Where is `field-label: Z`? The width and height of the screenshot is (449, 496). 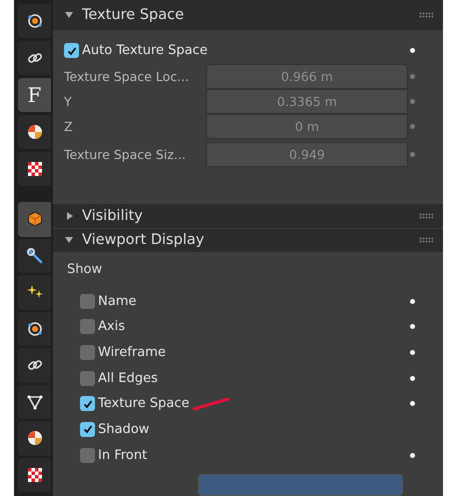 field-label: Z is located at coordinates (69, 126).